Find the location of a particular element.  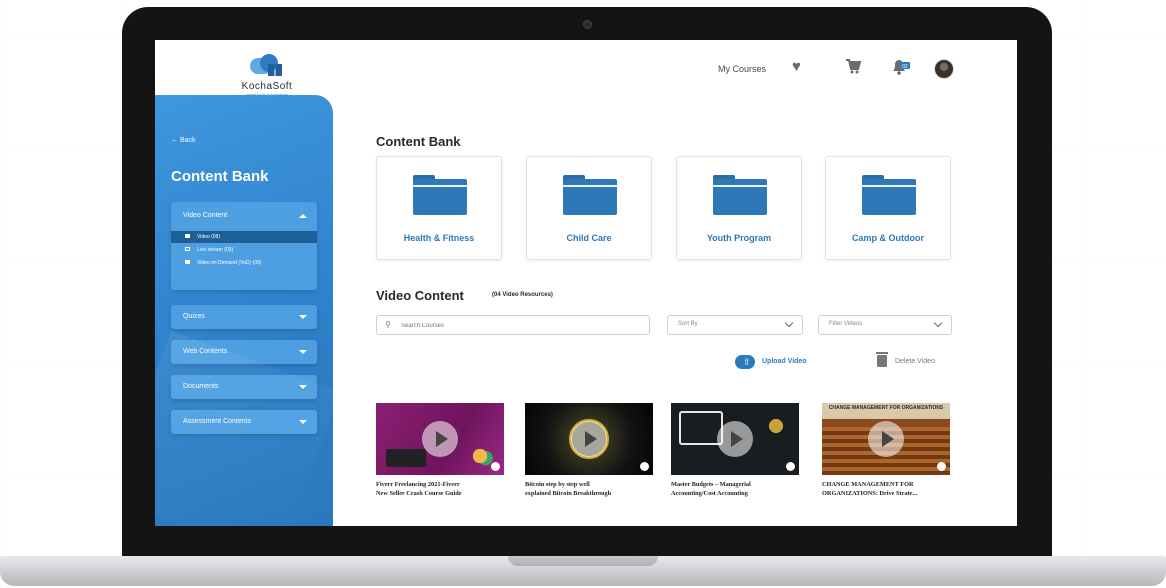

sidebar-item-live-stream: Live stream (03) is located at coordinates (244, 250).